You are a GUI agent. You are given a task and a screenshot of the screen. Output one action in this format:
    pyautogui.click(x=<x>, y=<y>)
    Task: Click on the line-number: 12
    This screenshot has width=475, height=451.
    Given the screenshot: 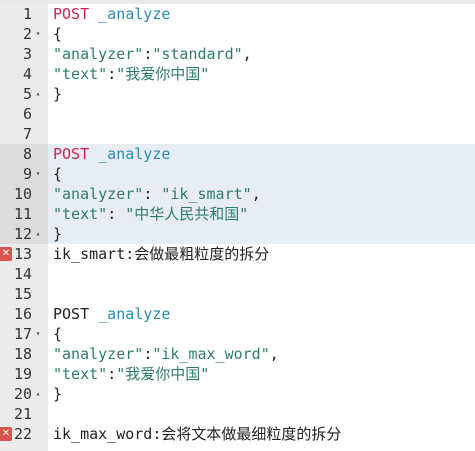 What is the action you would take?
    pyautogui.click(x=22, y=234)
    